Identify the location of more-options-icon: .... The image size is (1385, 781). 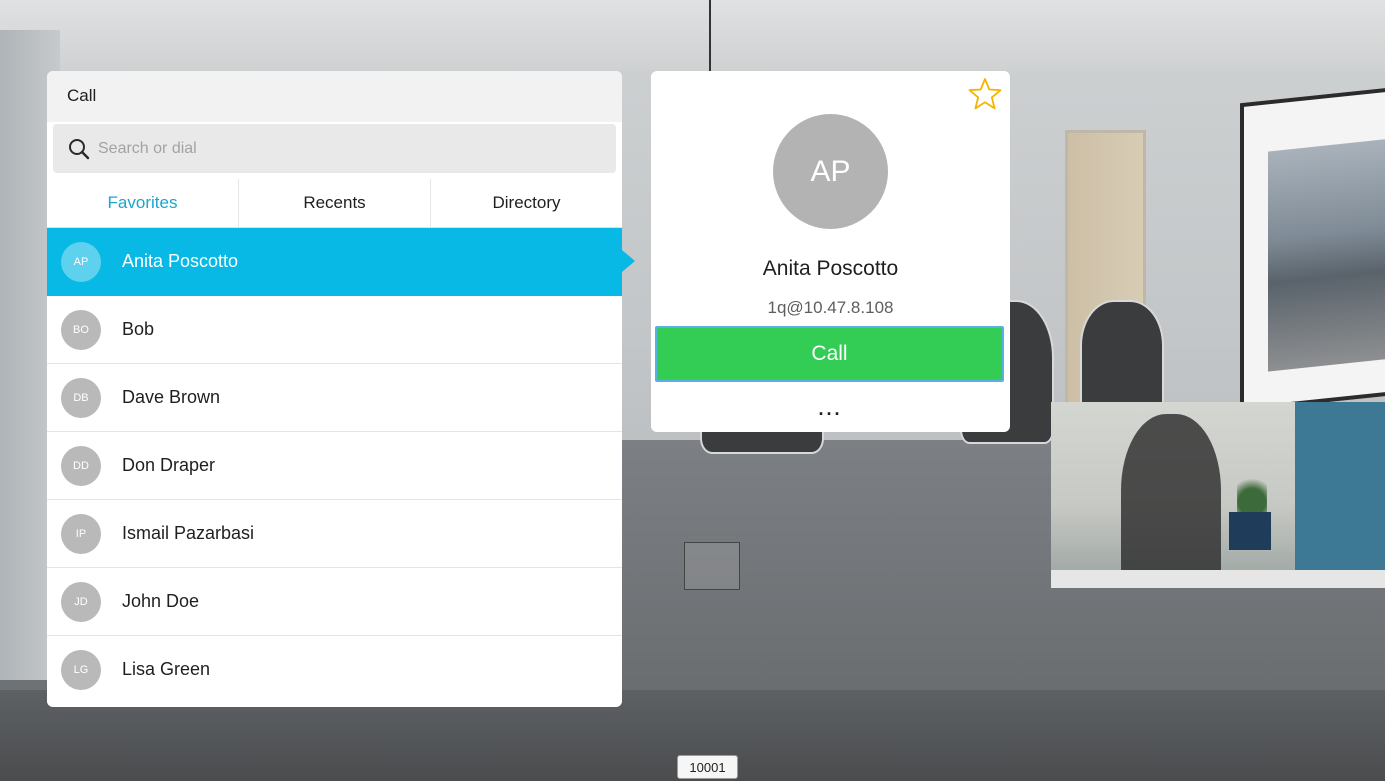
(830, 408).